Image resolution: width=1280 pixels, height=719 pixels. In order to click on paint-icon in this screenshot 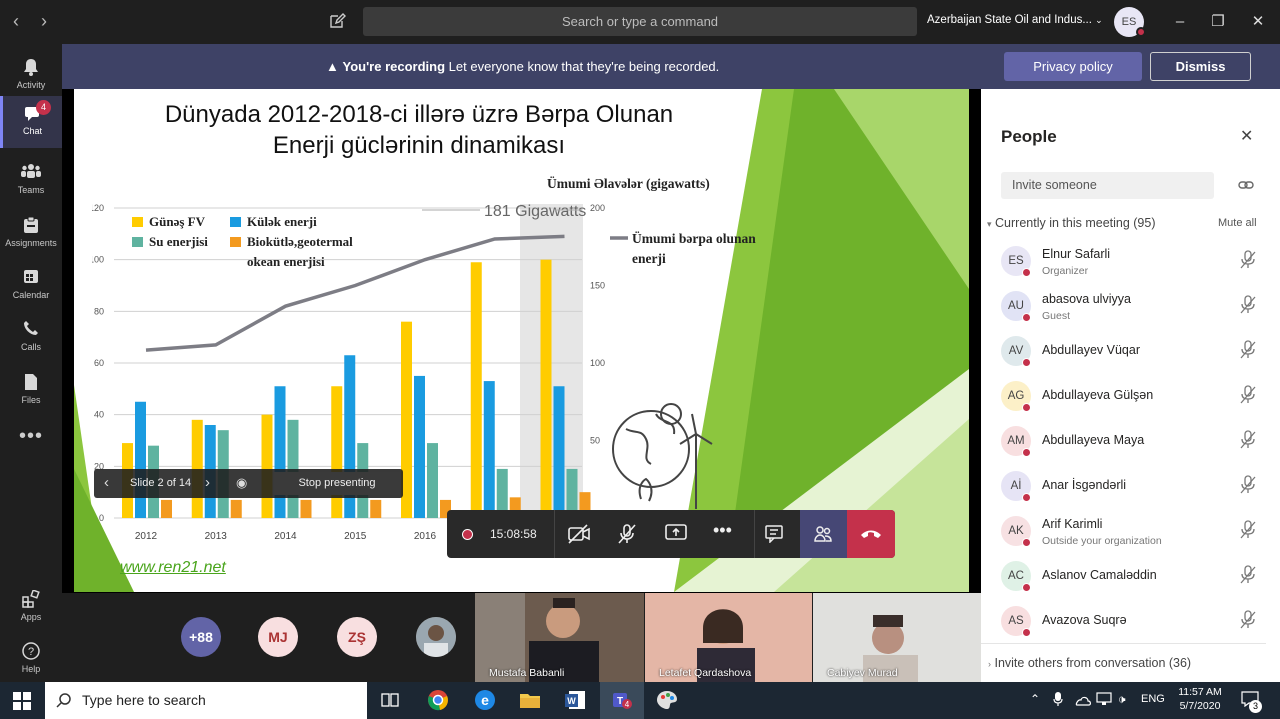, I will do `click(667, 702)`.